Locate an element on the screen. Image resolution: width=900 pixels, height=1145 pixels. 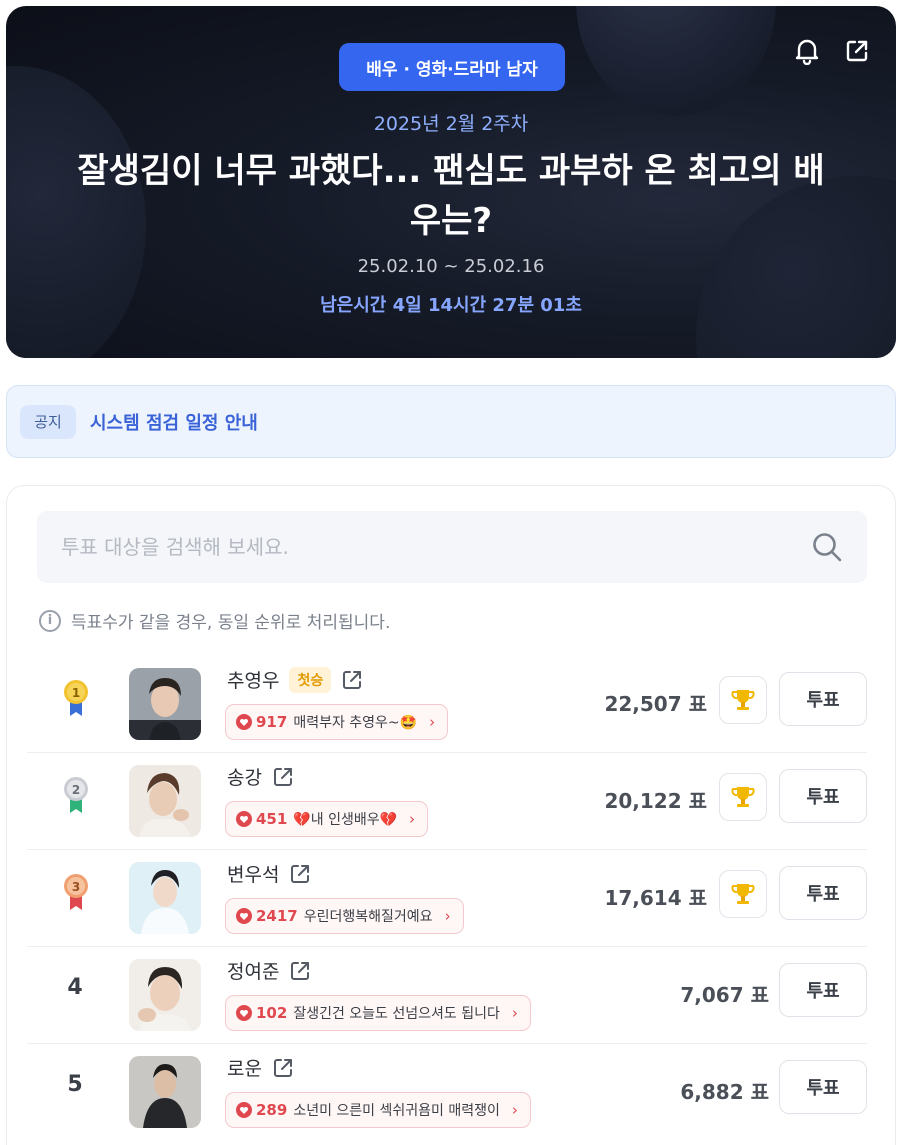
notice-text: 시스템 점검 일정 안내 is located at coordinates (174, 422).